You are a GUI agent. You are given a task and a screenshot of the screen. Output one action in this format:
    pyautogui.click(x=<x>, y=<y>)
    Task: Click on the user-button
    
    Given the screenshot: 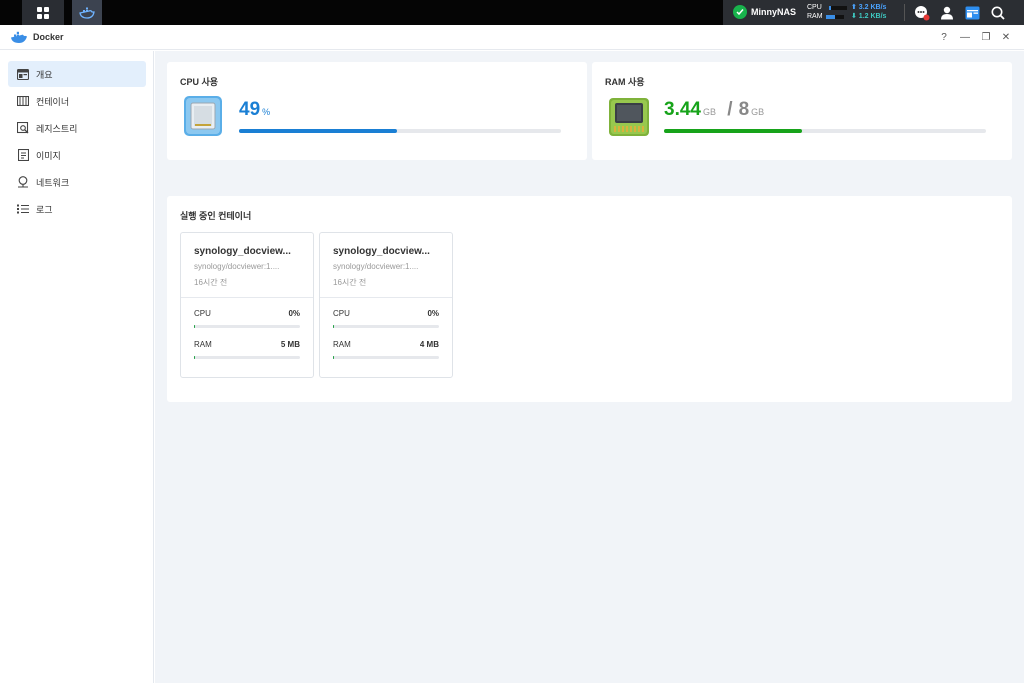 What is the action you would take?
    pyautogui.click(x=946, y=12)
    